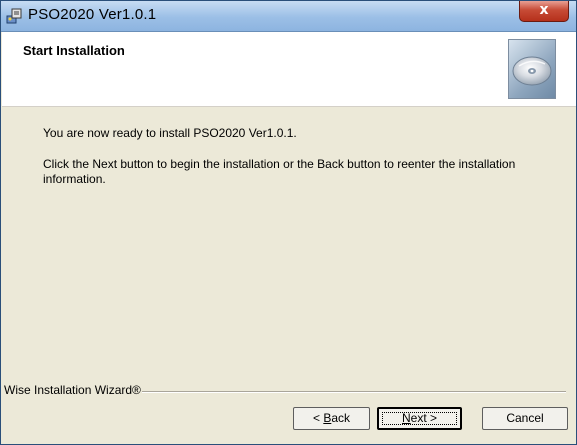 This screenshot has width=577, height=445. Describe the element at coordinates (92, 14) in the screenshot. I see `window-title: PSO2020 Ver1.0.1` at that location.